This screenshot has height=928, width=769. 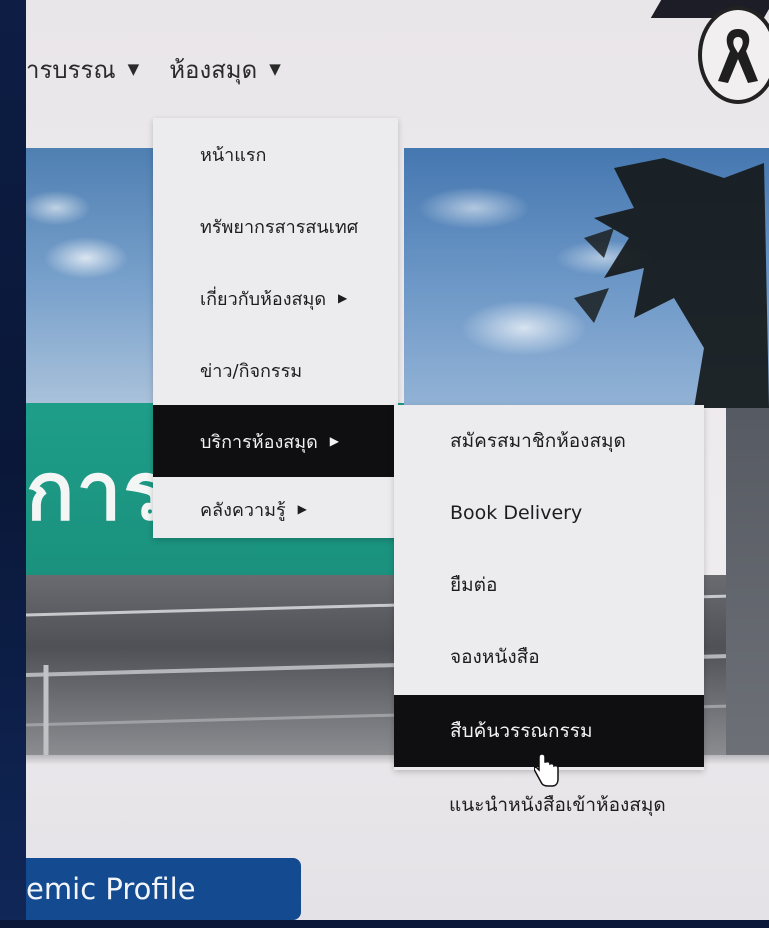 I want to click on monitor-bezel-bottom, so click(x=384, y=924).